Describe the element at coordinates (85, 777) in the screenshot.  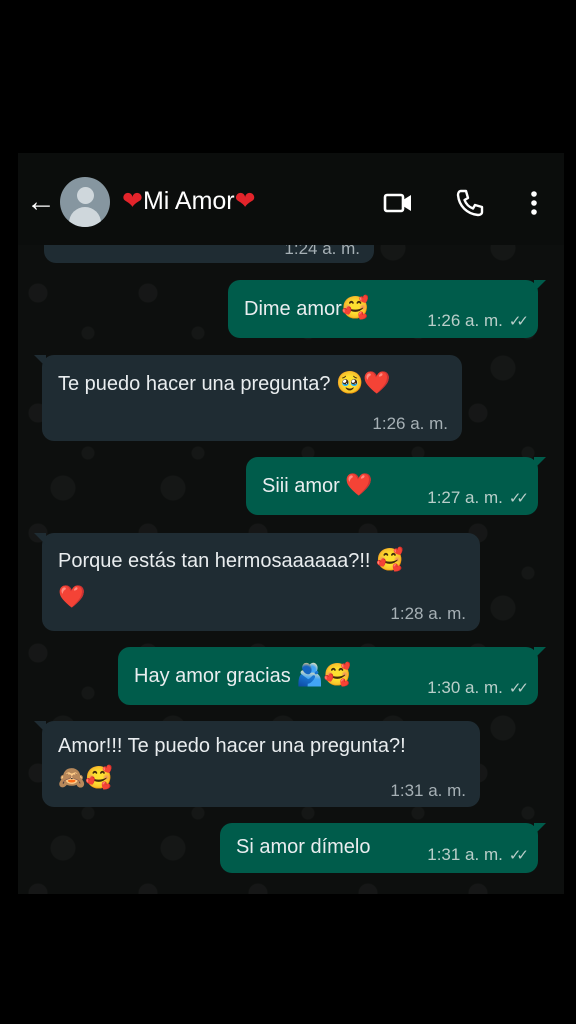
I see `monkey-smiling-hearts-emoji: 🙈🥰` at that location.